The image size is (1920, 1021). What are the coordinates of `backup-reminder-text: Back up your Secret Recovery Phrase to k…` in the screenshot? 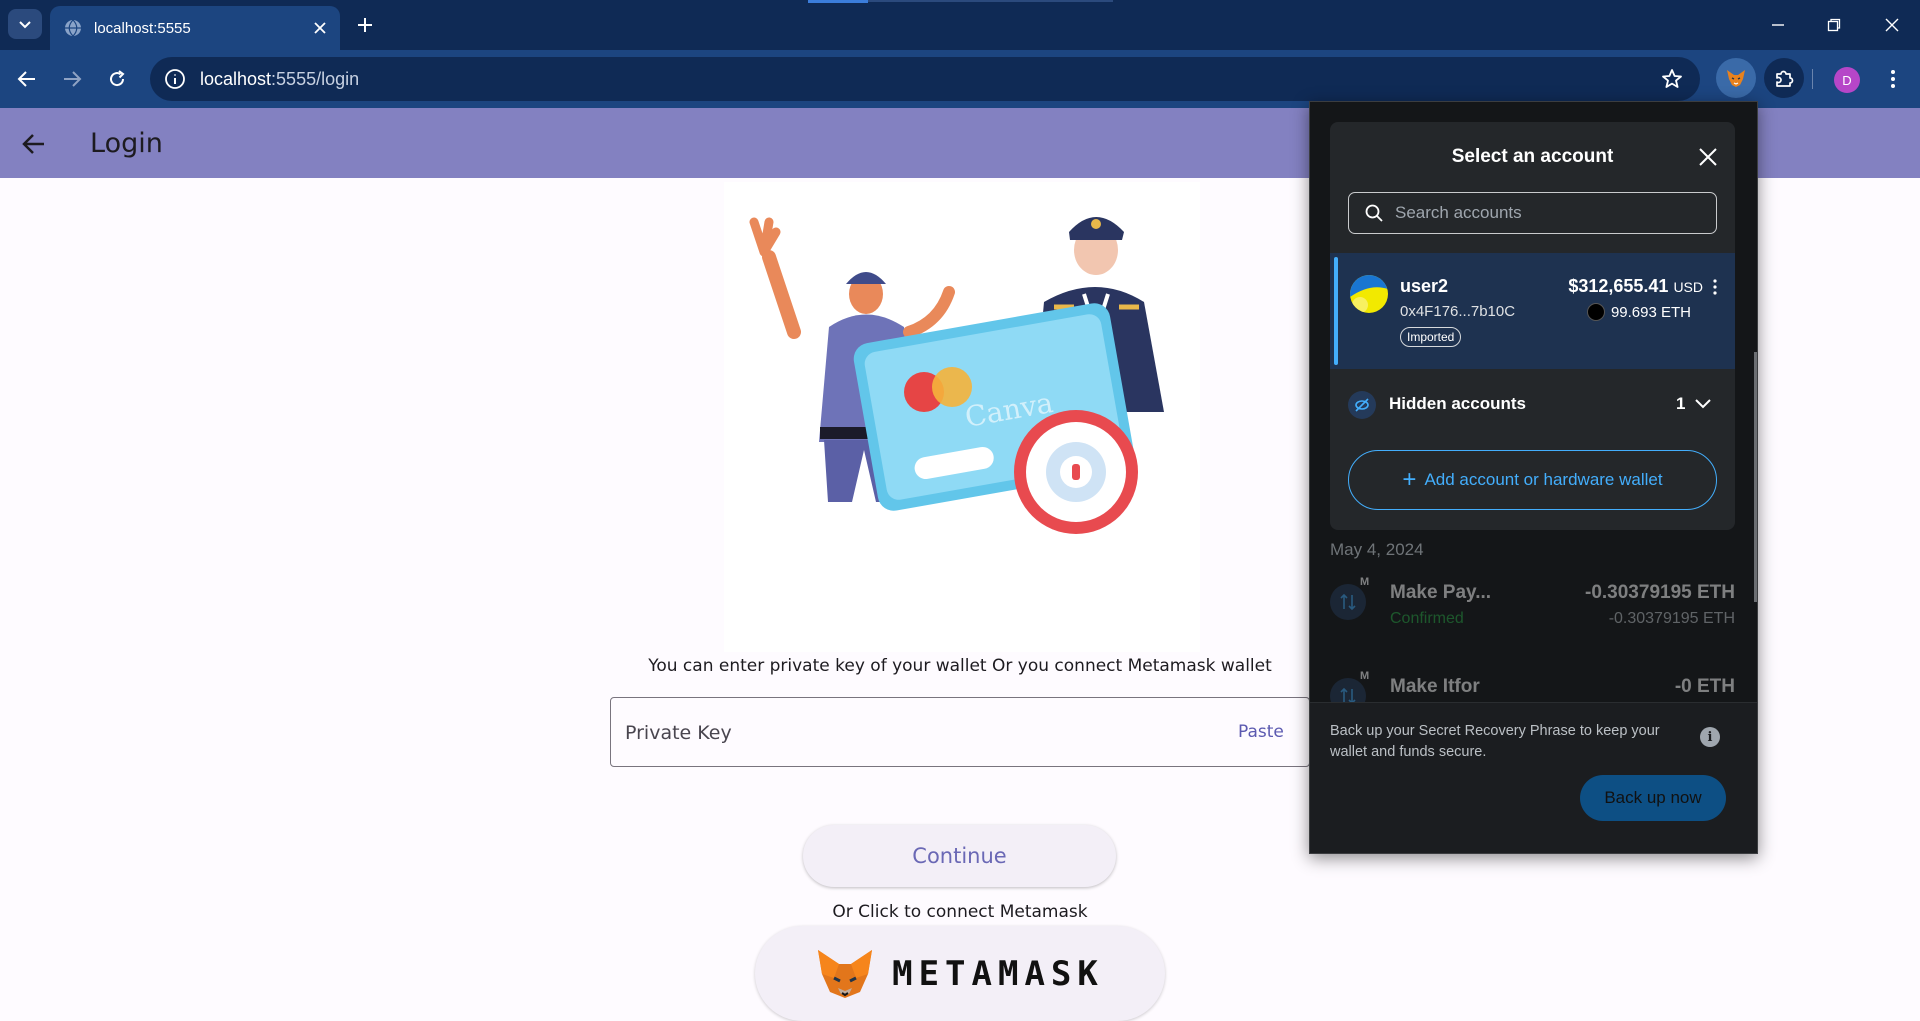 It's located at (1495, 741).